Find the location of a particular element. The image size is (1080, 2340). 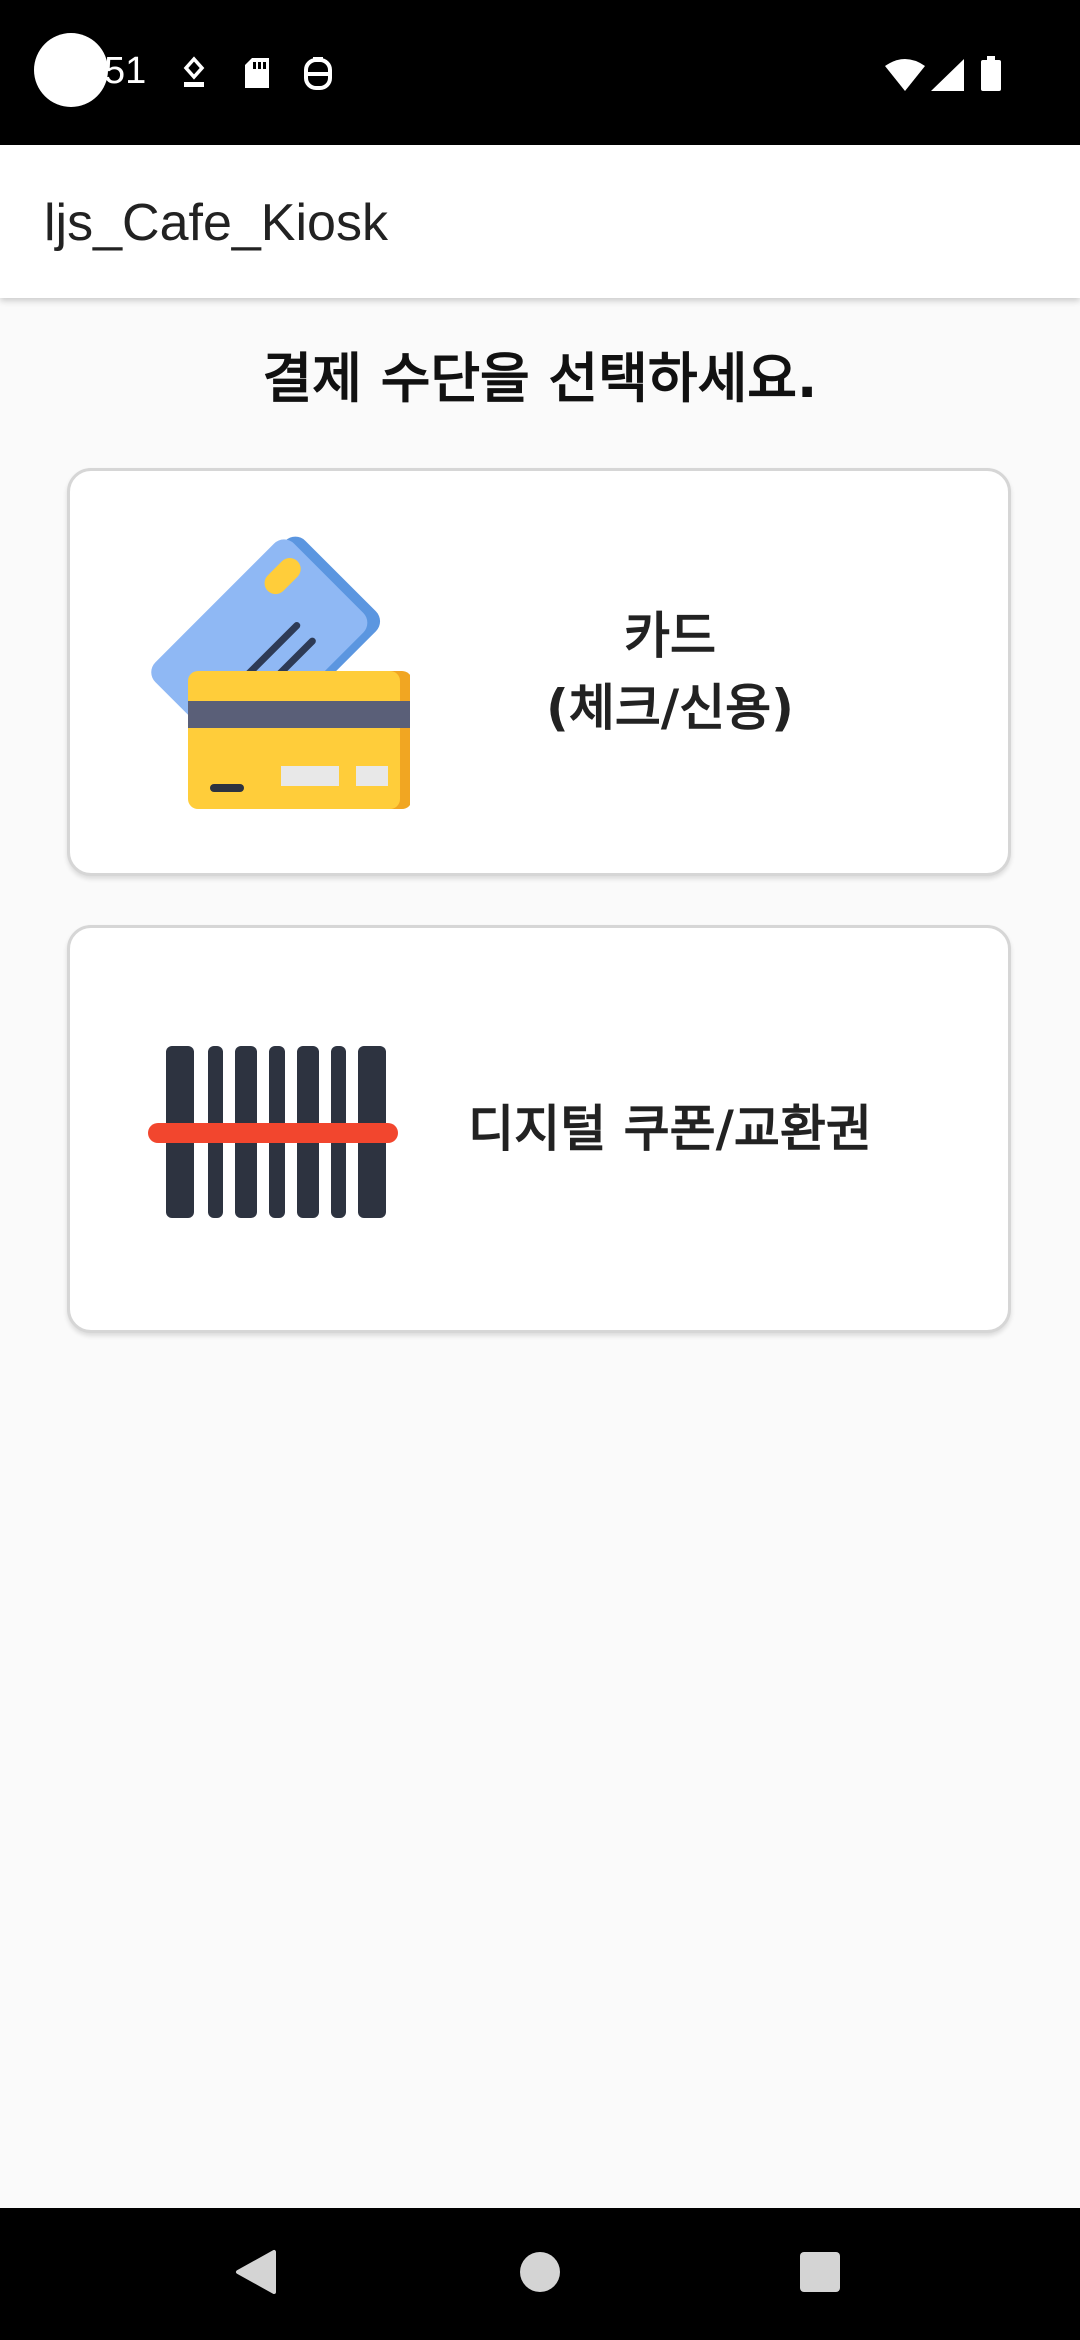

digital-coupon-label: 디지털 쿠폰/교환권 is located at coordinates (670, 1129).